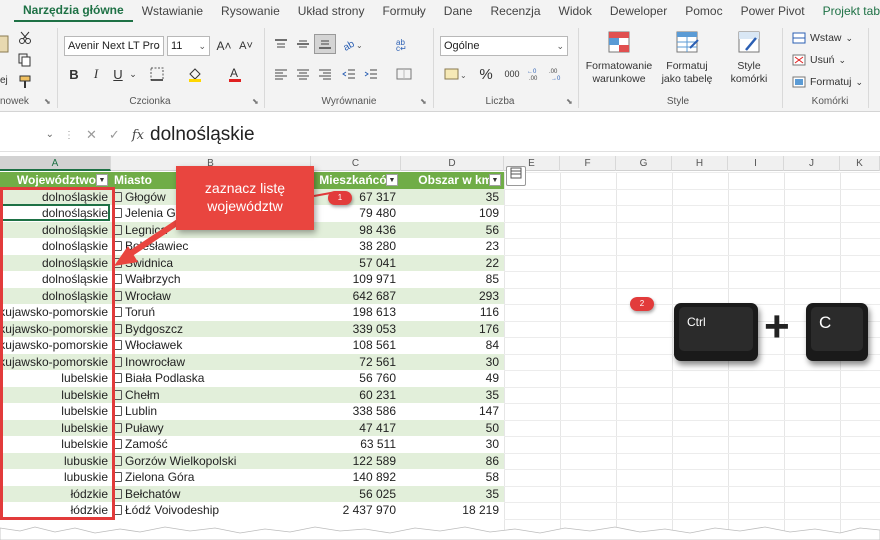 The height and width of the screenshot is (540, 880). I want to click on ctrl-key: Ctrl, so click(716, 332).